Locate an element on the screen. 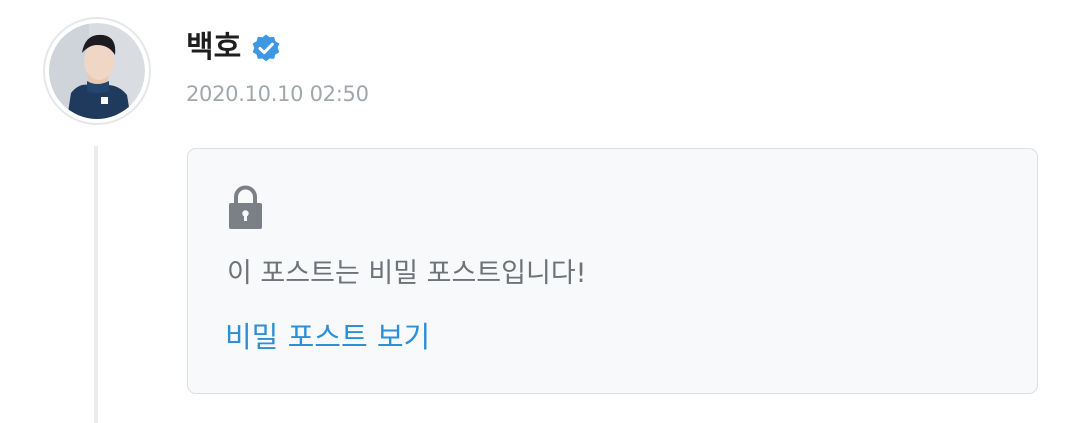  verified-badge-icon is located at coordinates (266, 48).